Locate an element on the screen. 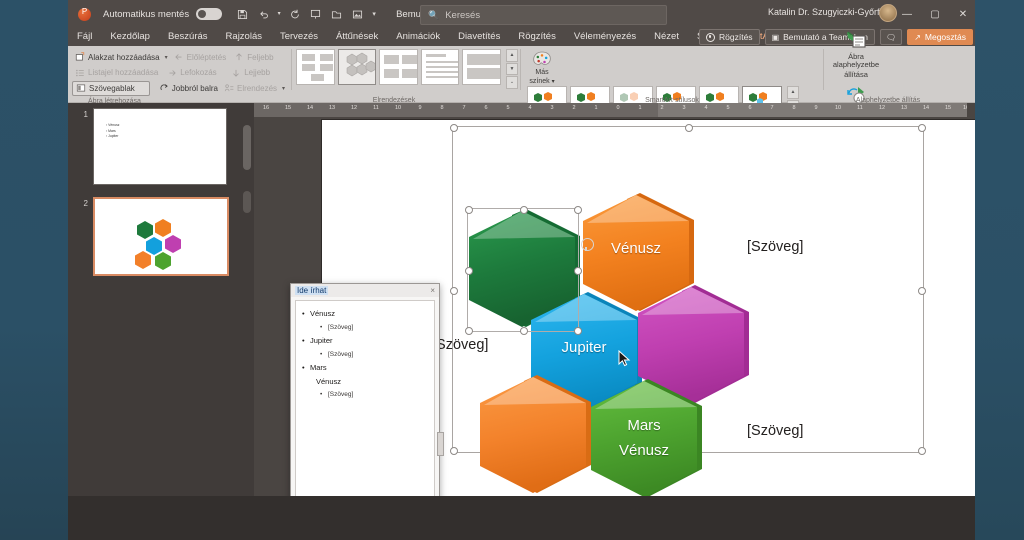 The height and width of the screenshot is (540, 1024). add-shape-button: Alakzat hozzáadása ▾ is located at coordinates (121, 57).